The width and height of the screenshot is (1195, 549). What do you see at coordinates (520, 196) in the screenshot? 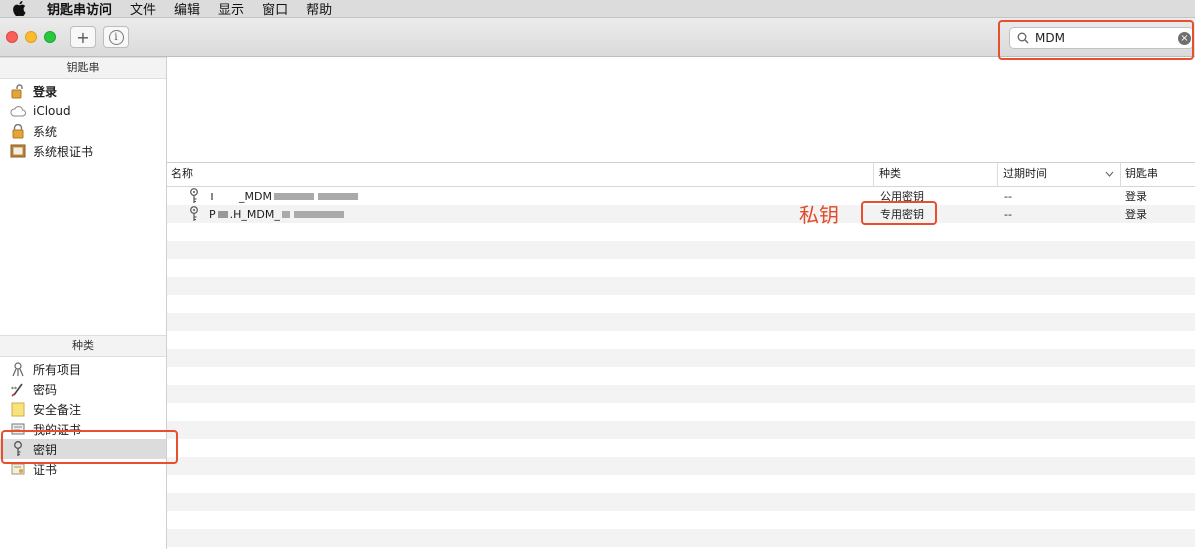
I see `row-name-cell: _MDM` at bounding box center [520, 196].